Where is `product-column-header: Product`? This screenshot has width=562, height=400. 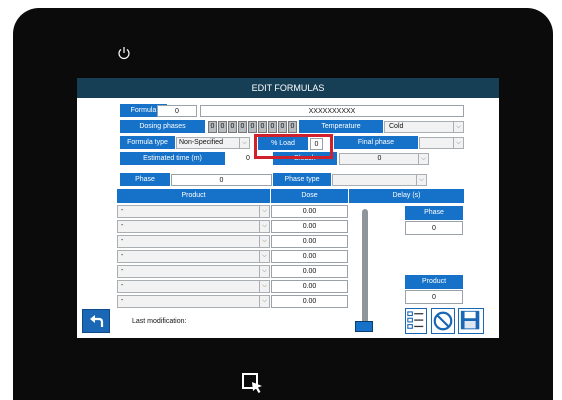
product-column-header: Product is located at coordinates (193, 196).